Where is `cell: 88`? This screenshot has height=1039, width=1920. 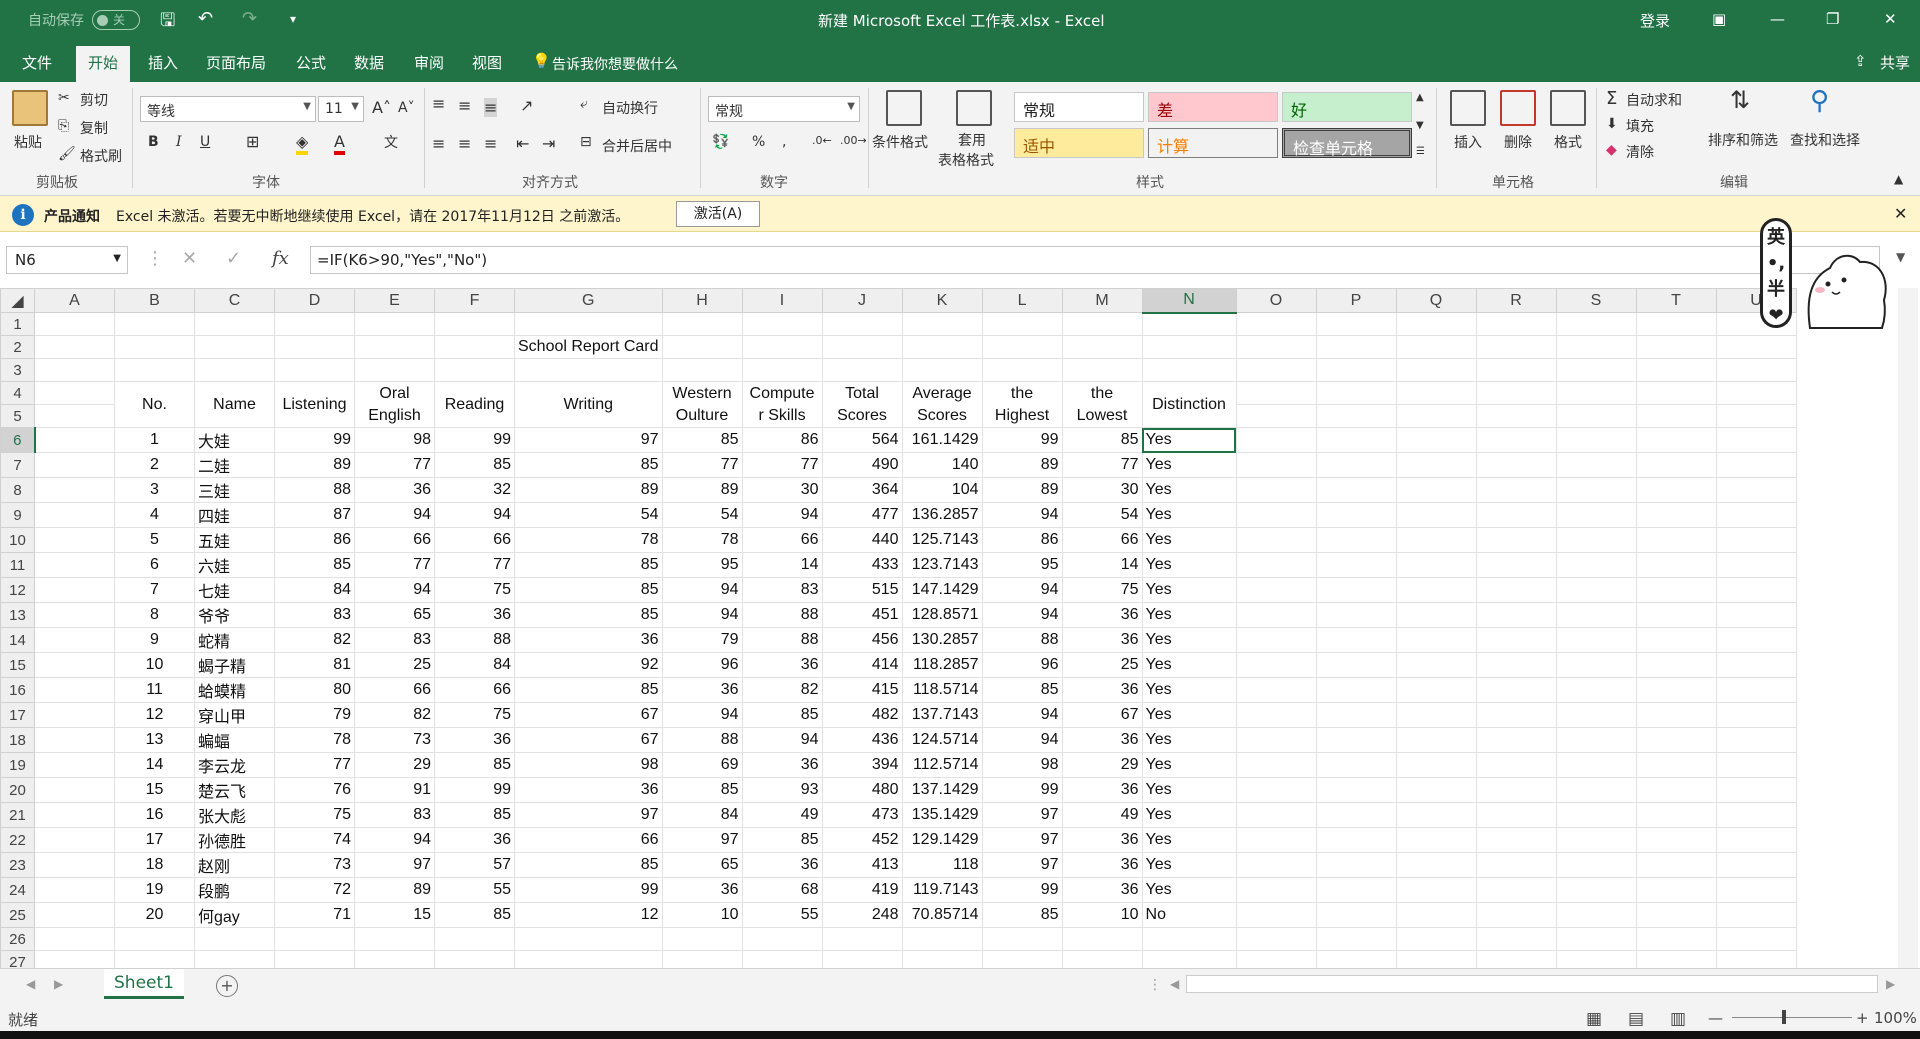 cell: 88 is located at coordinates (782, 615).